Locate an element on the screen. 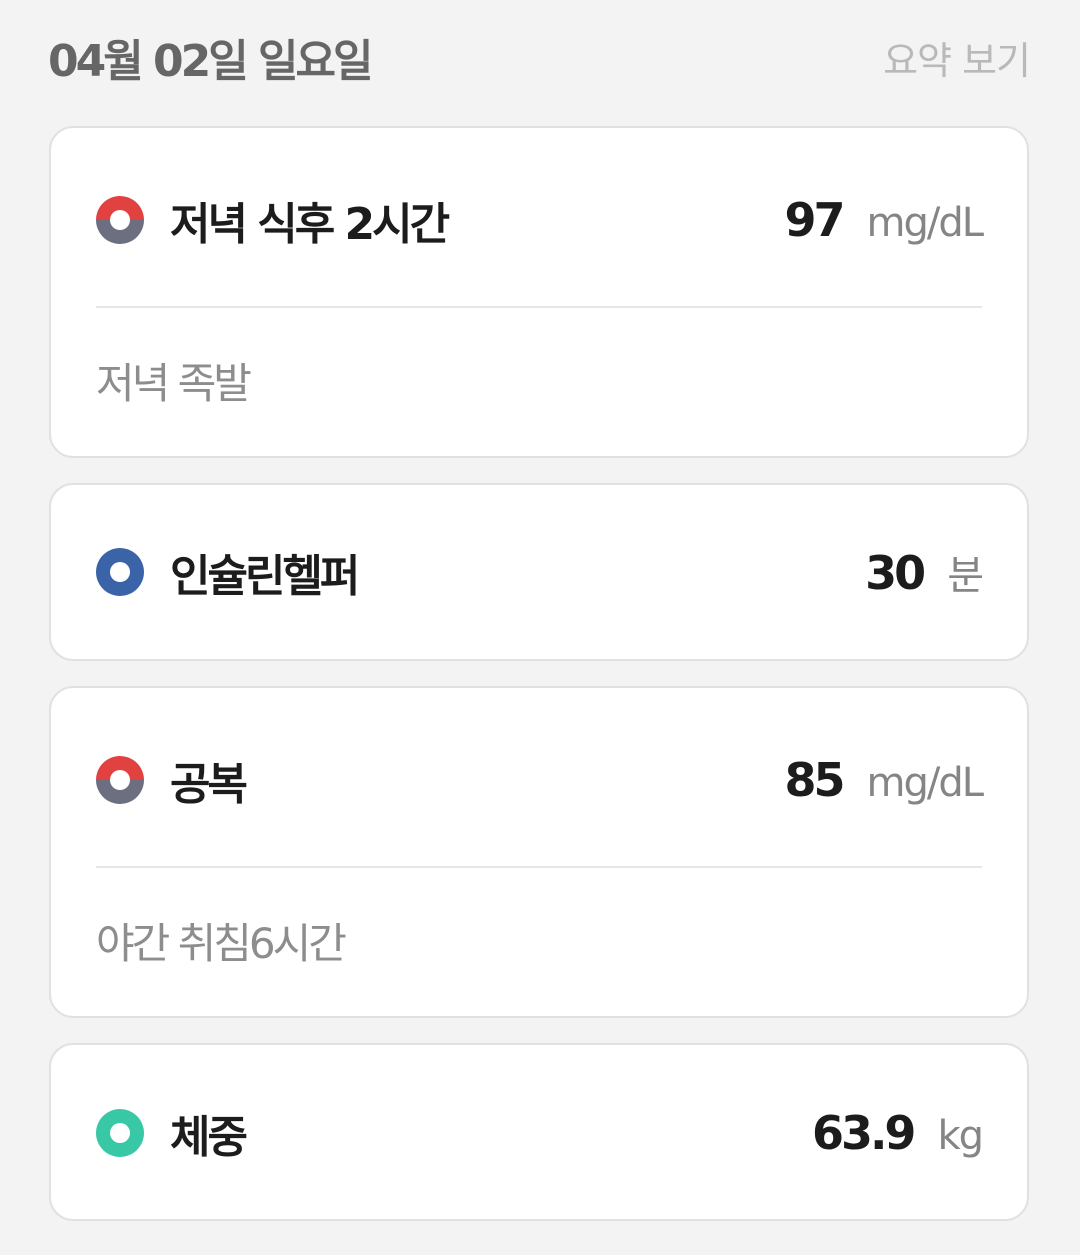  record-title: 체중 is located at coordinates (209, 1137).